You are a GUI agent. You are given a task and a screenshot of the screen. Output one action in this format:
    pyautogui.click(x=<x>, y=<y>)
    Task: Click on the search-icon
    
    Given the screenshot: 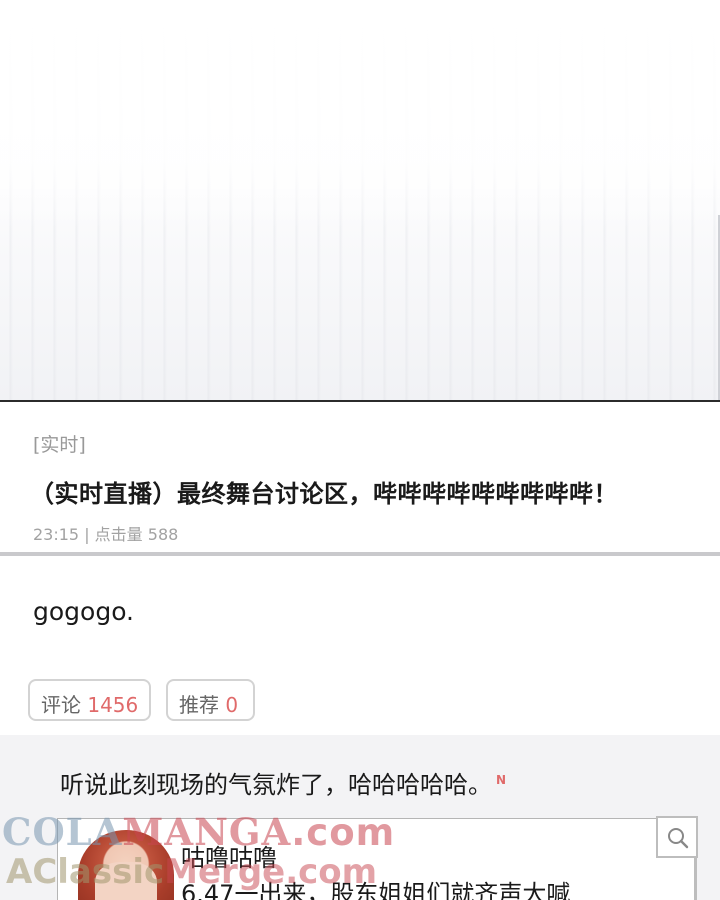 What is the action you would take?
    pyautogui.click(x=678, y=838)
    